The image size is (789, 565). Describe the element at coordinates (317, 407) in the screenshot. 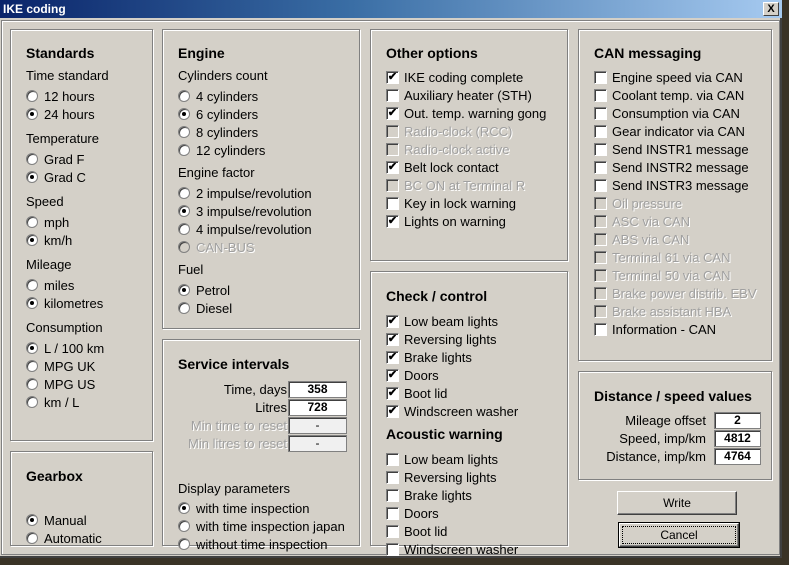

I see `service-field-input: 728` at that location.